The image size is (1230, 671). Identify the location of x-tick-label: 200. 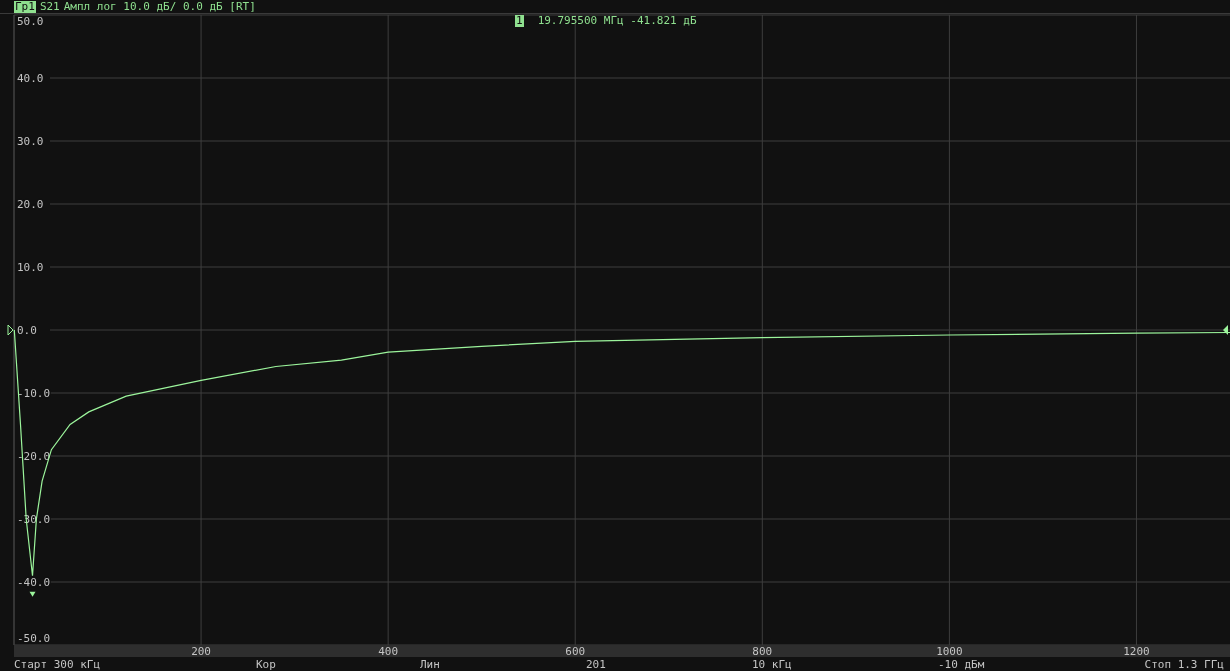
(201, 651).